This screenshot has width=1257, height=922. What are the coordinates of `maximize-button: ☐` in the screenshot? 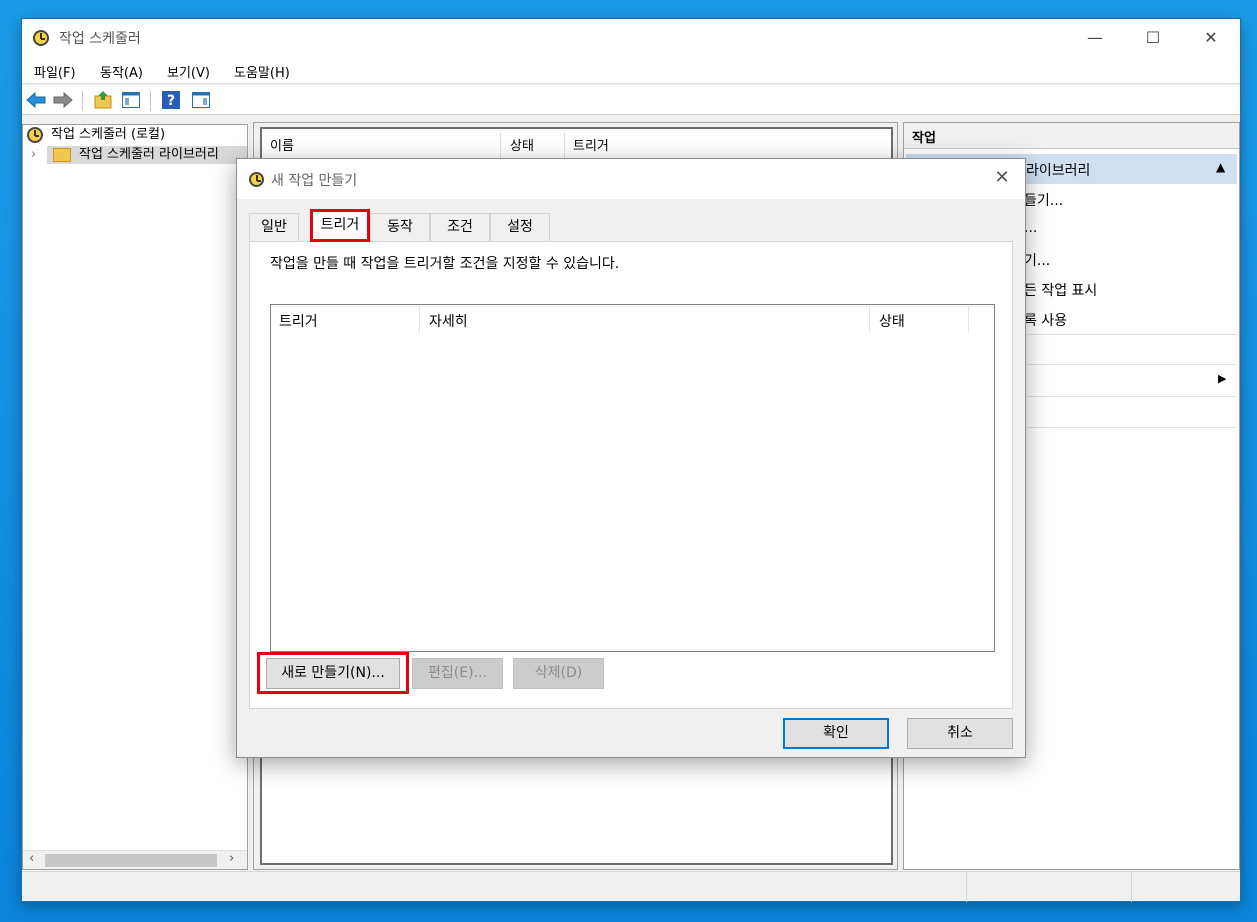 It's located at (1153, 38).